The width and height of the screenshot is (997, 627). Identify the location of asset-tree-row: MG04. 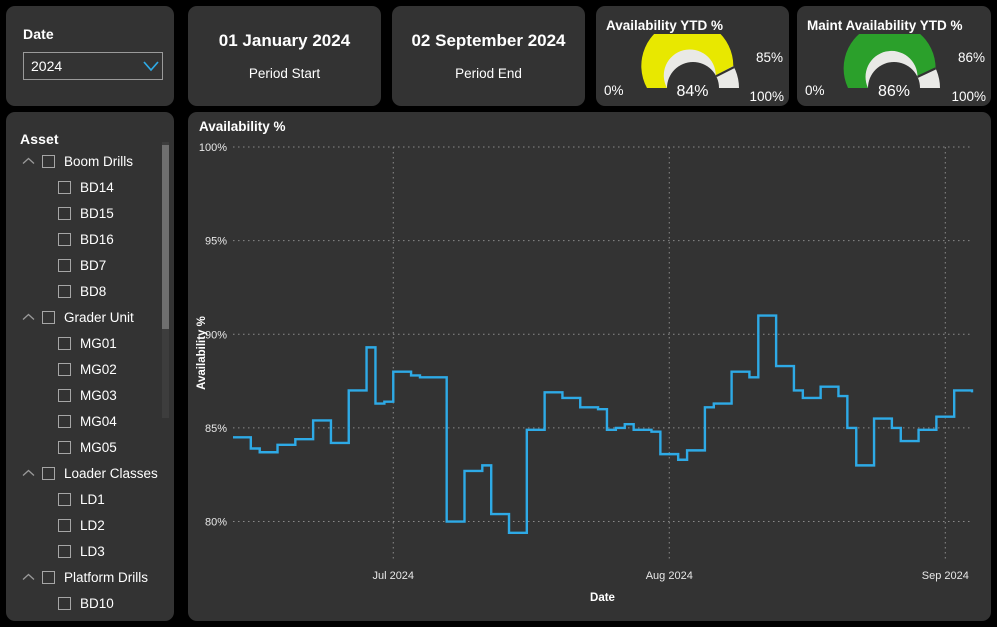
(90, 421).